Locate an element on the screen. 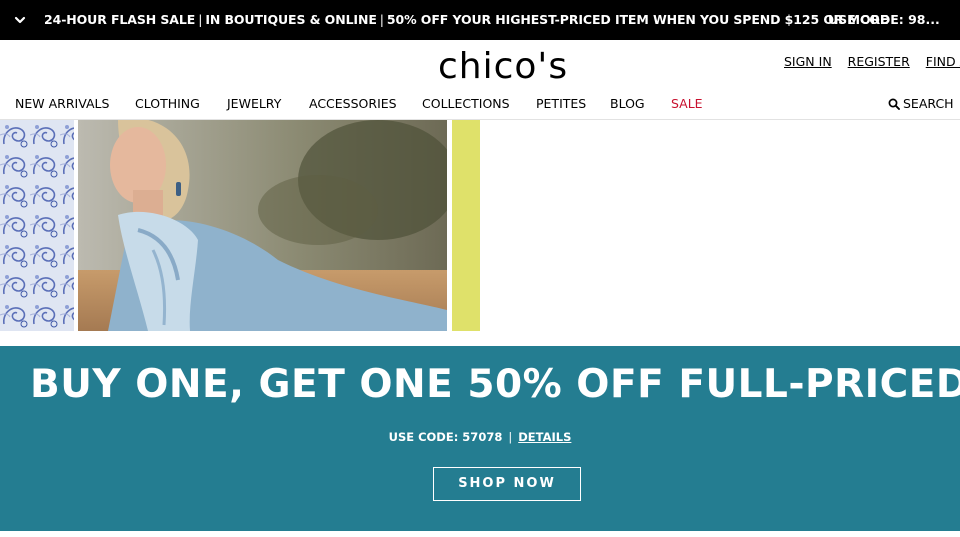 The width and height of the screenshot is (960, 537). color-swatch is located at coordinates (466, 225).